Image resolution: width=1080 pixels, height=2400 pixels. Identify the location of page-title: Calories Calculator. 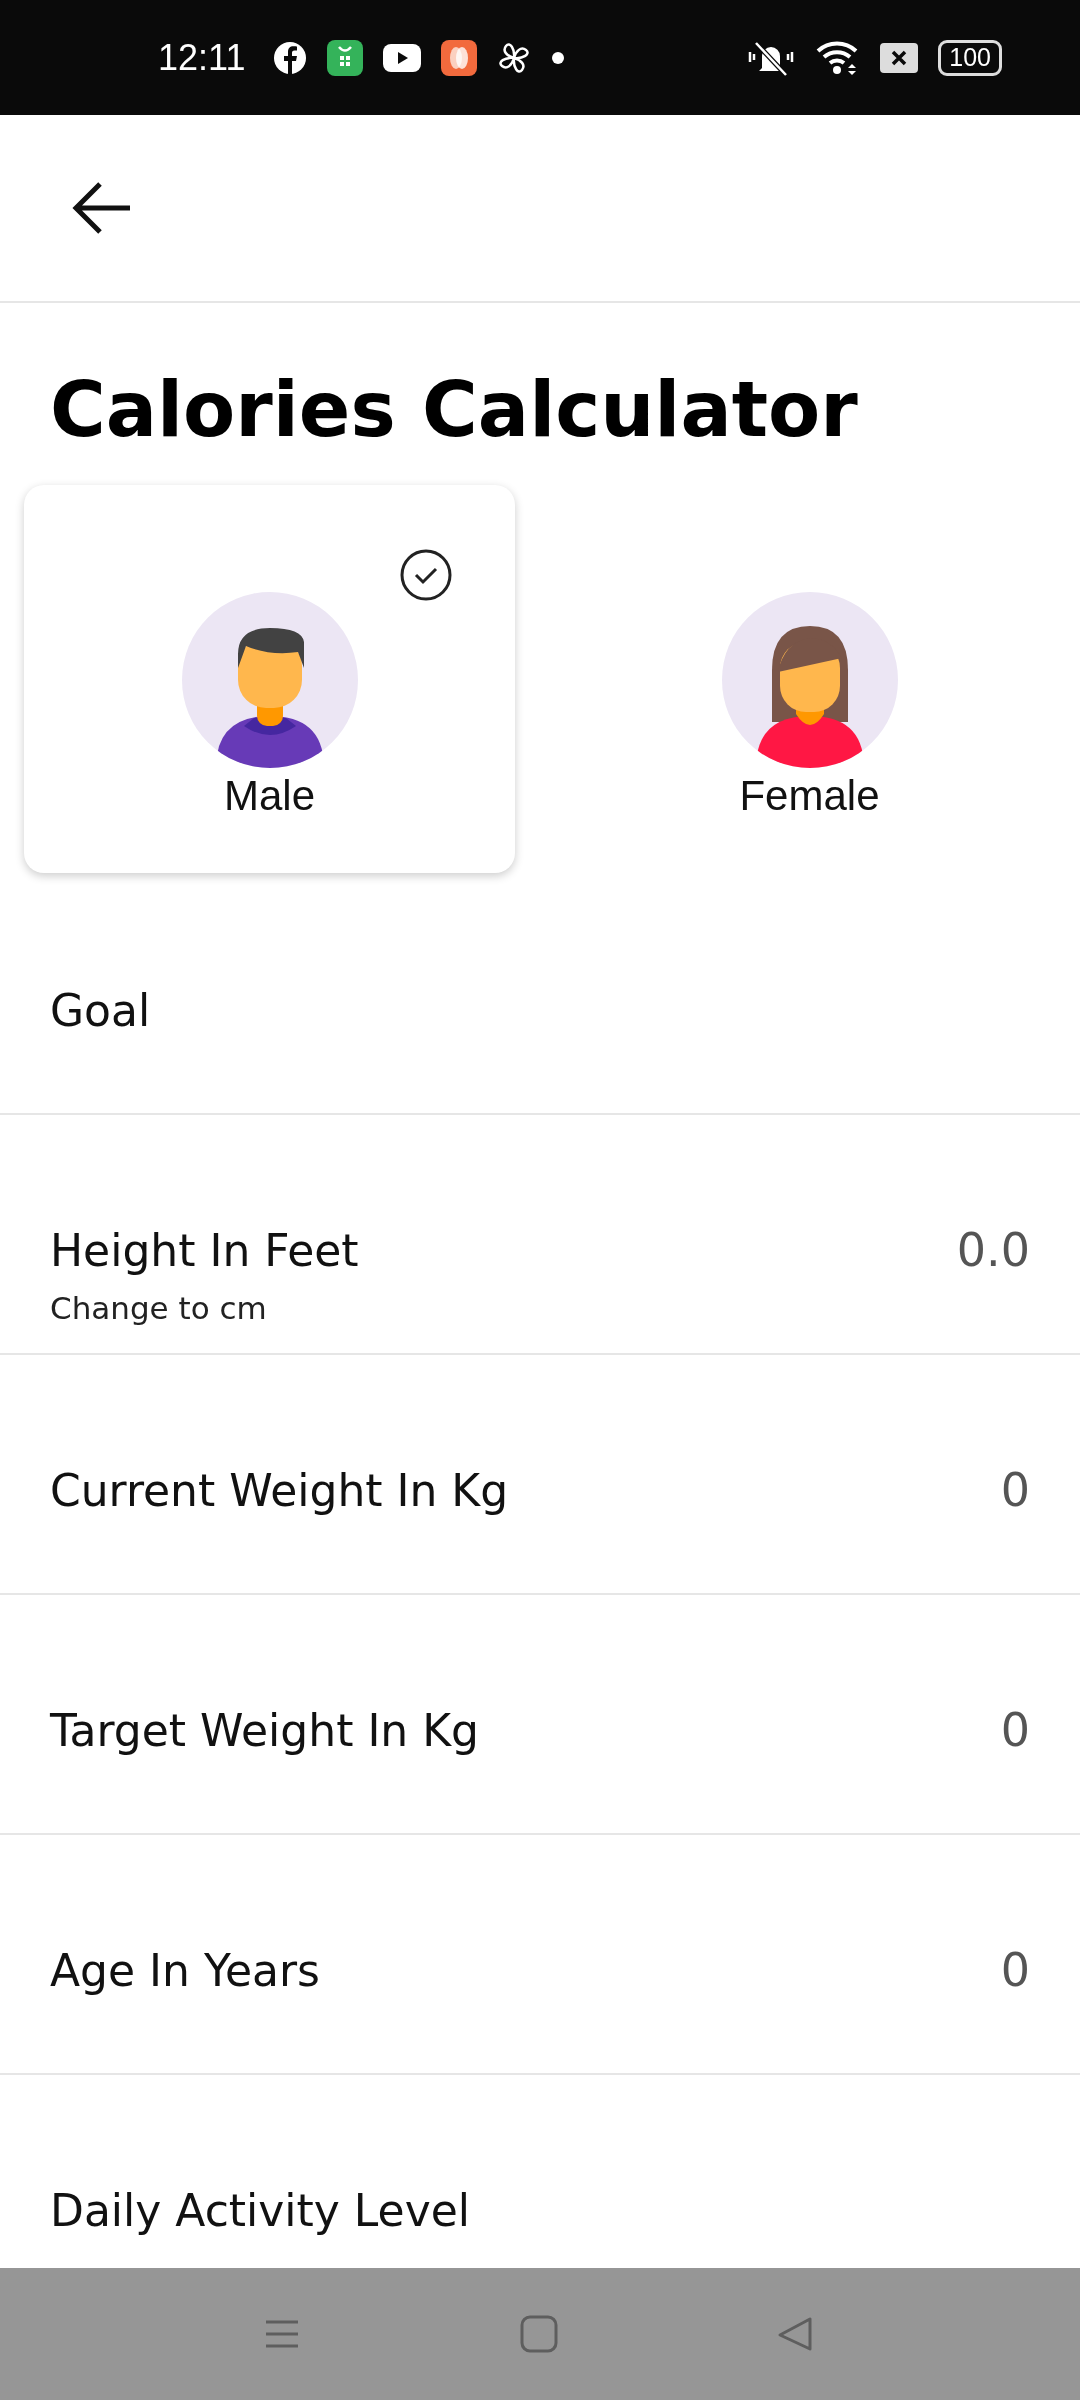
(454, 410).